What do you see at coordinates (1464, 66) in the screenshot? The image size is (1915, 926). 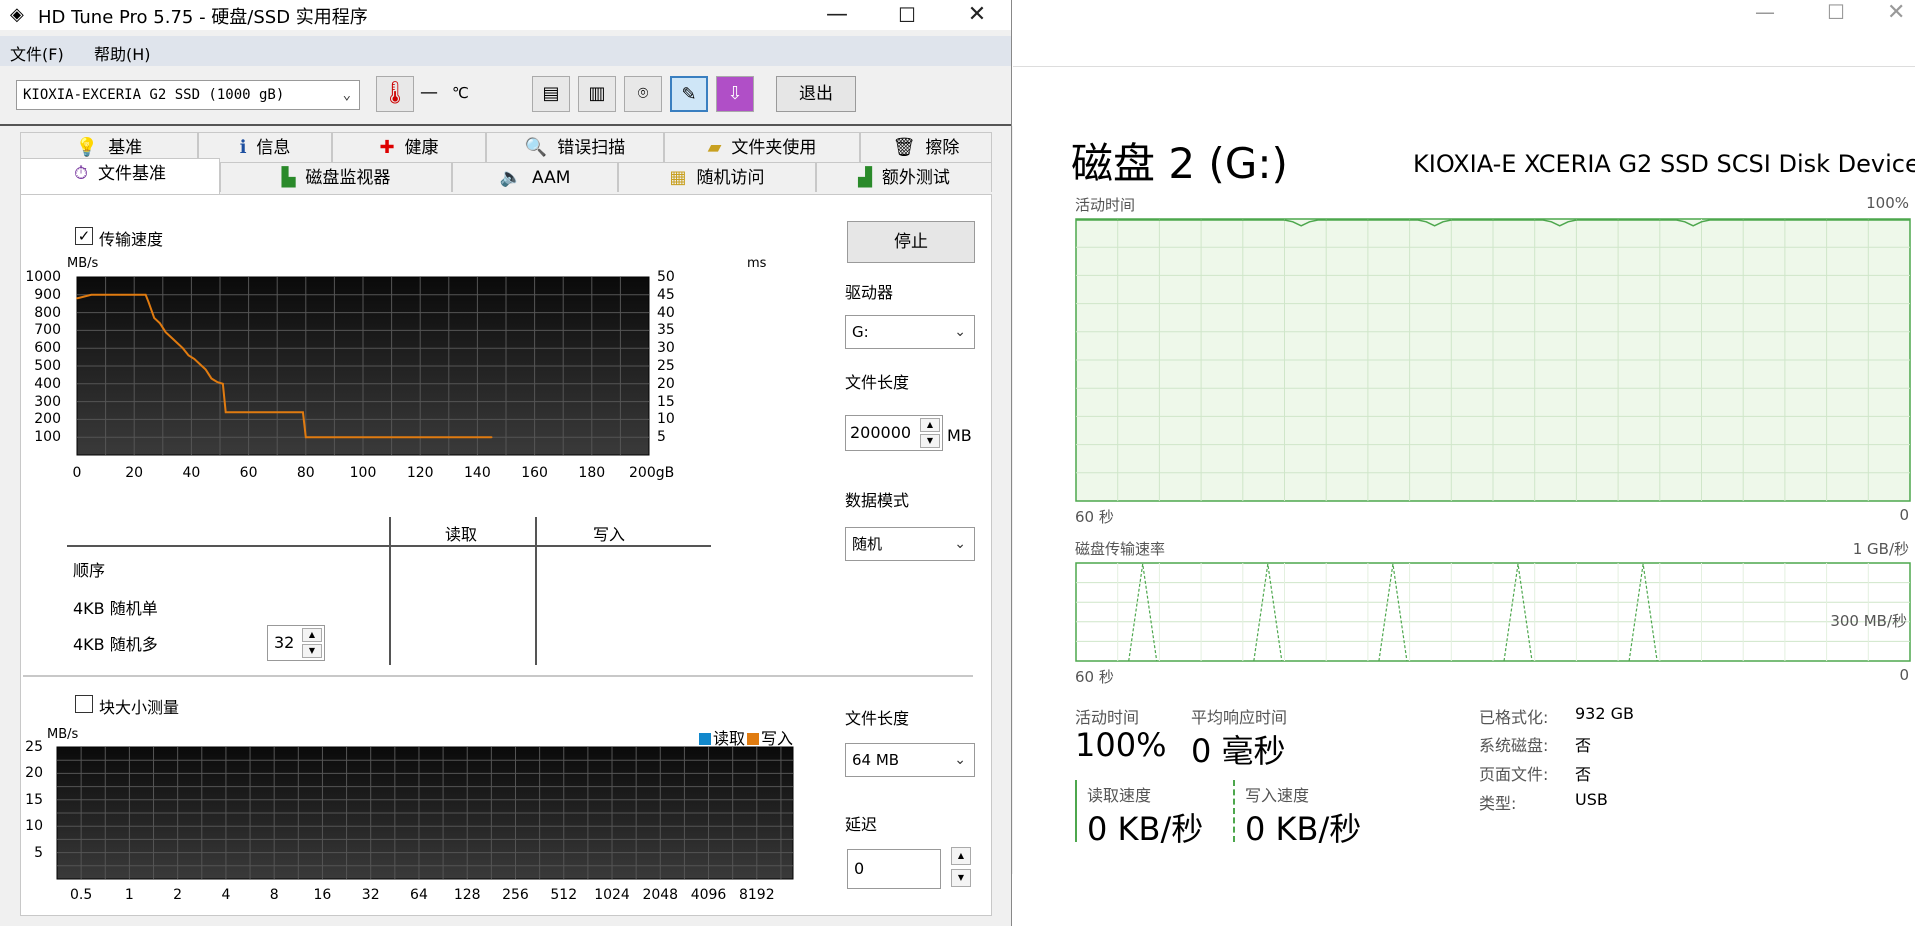 I see `header-divider` at bounding box center [1464, 66].